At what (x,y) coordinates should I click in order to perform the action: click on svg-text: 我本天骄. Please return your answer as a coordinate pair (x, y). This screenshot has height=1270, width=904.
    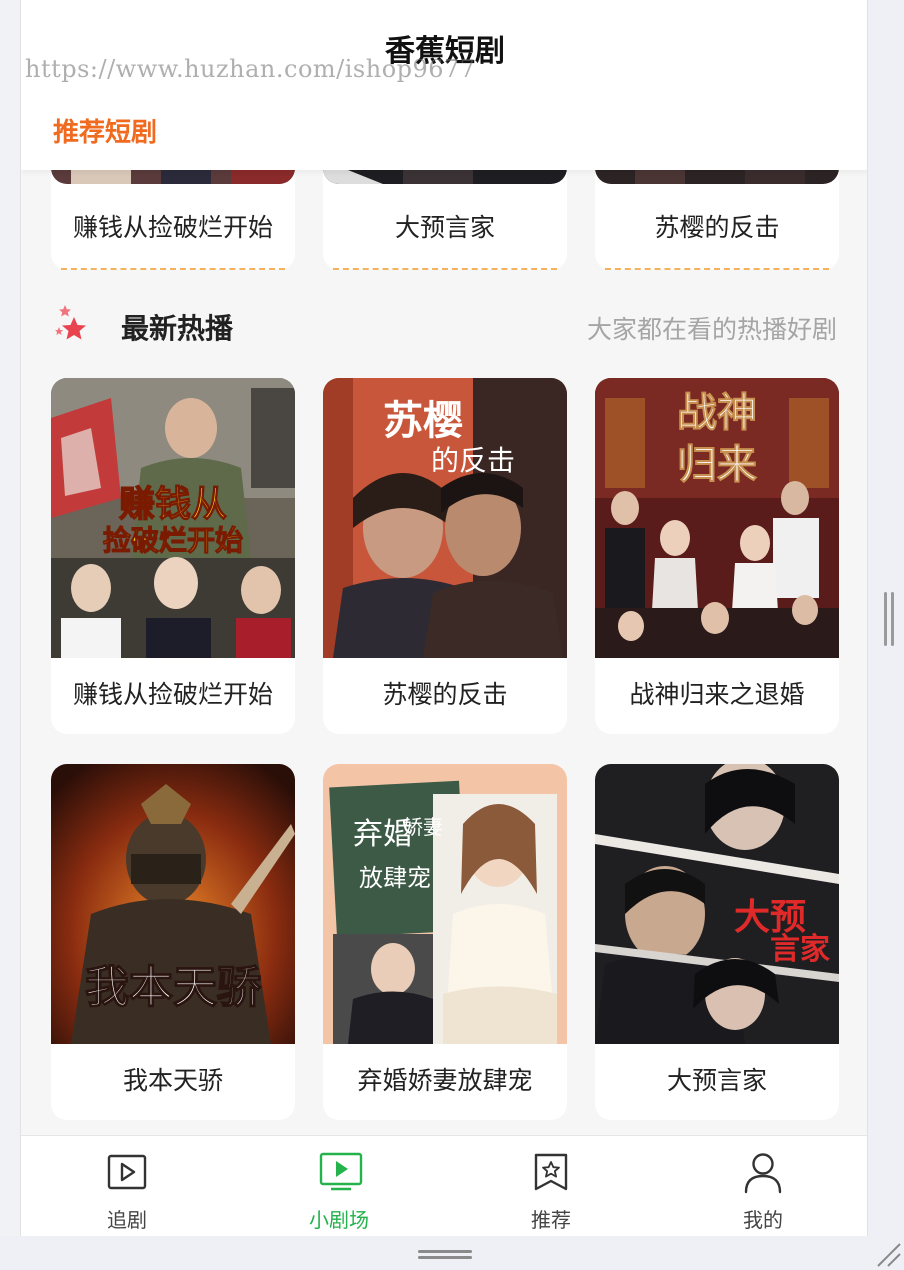
    Looking at the image, I should click on (173, 987).